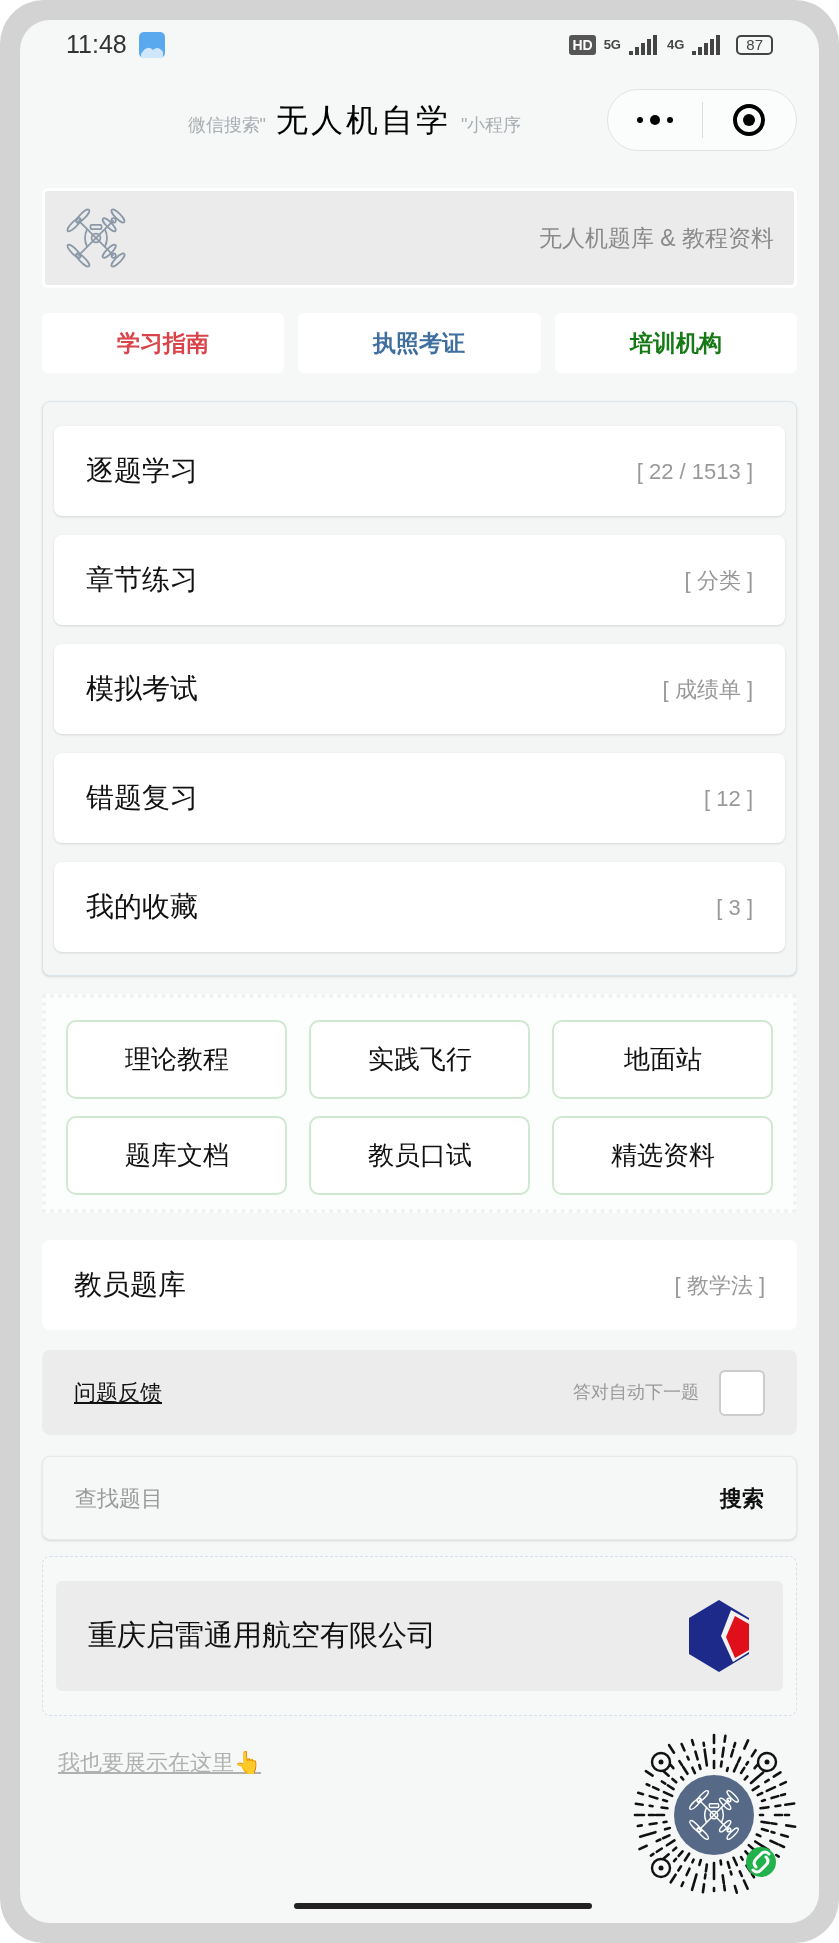 The image size is (839, 1943). Describe the element at coordinates (419, 798) in the screenshot. I see `menu-row: 错题复习 [ 12 ]` at that location.